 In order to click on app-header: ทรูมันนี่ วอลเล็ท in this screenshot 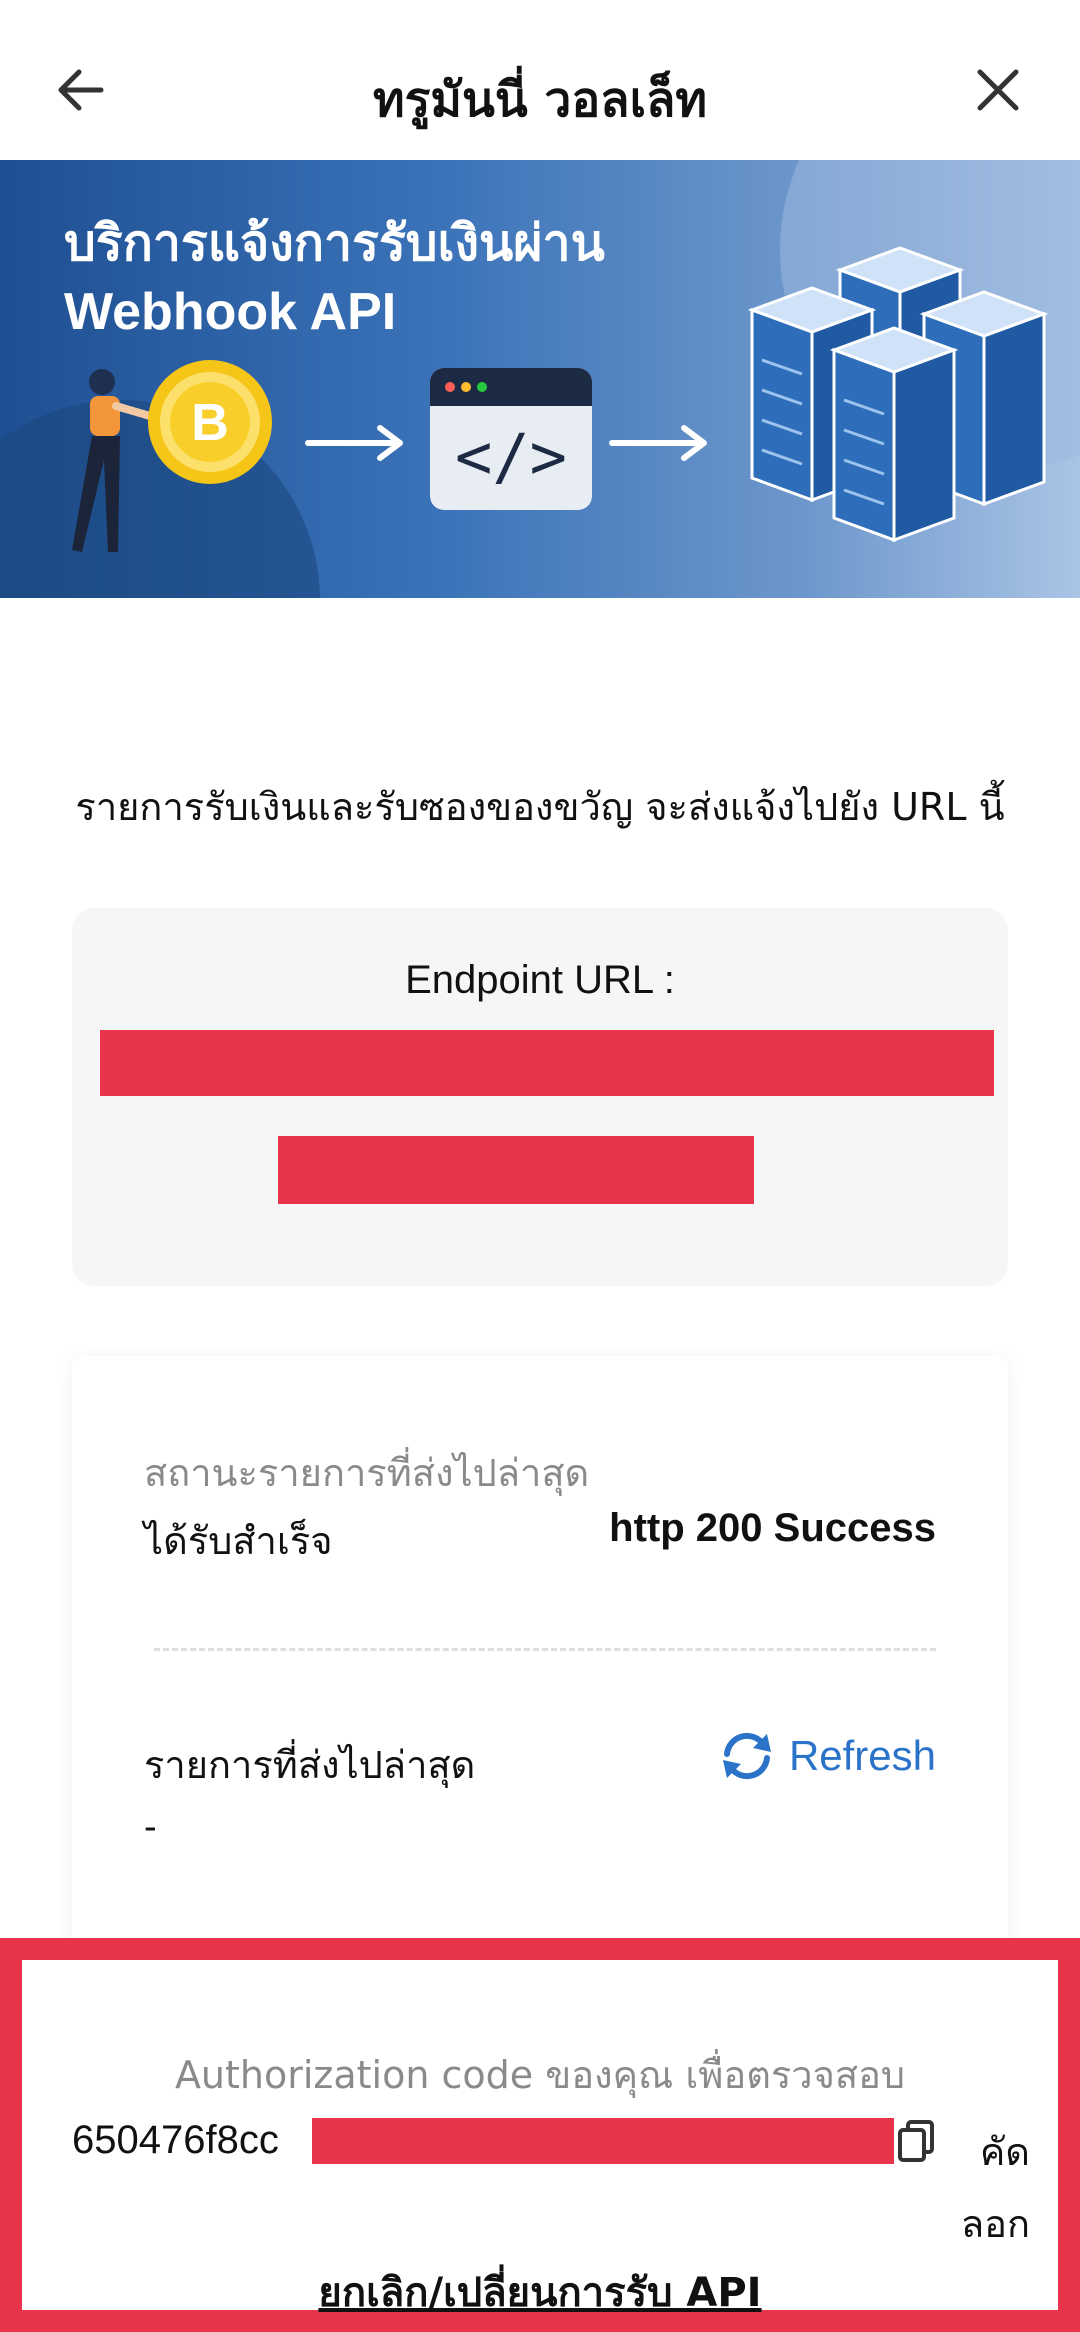, I will do `click(540, 80)`.